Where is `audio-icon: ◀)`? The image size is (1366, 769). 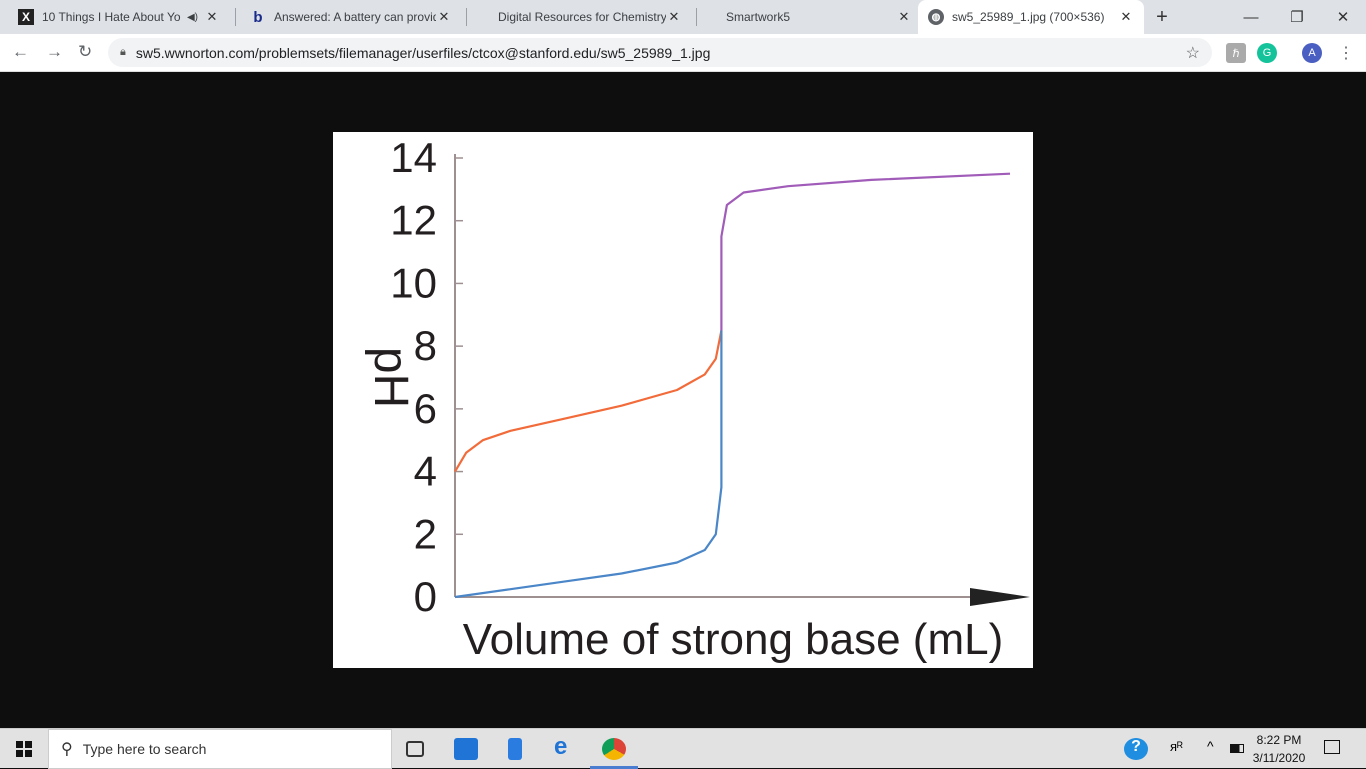
audio-icon: ◀) is located at coordinates (192, 17).